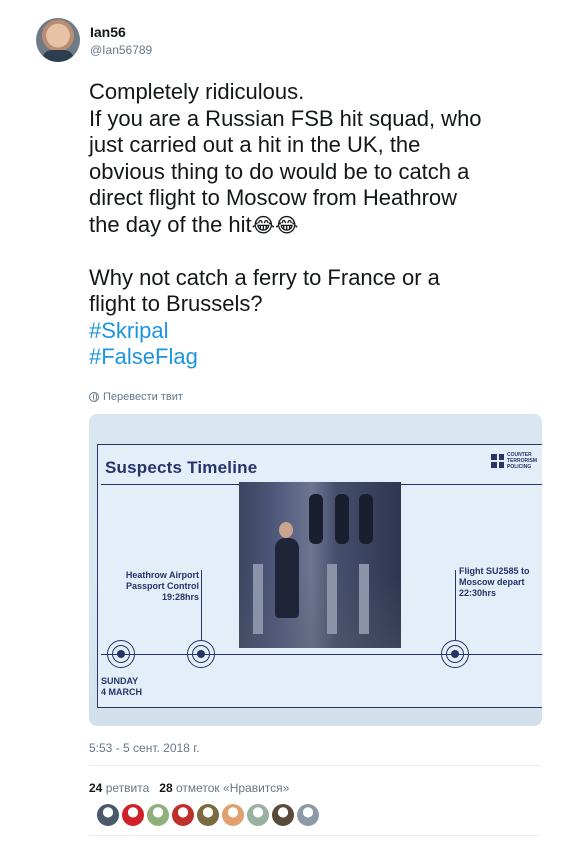 Image resolution: width=572 pixels, height=844 pixels. What do you see at coordinates (264, 277) in the screenshot?
I see `tweet-line: Why not catch a ferry to France or a` at bounding box center [264, 277].